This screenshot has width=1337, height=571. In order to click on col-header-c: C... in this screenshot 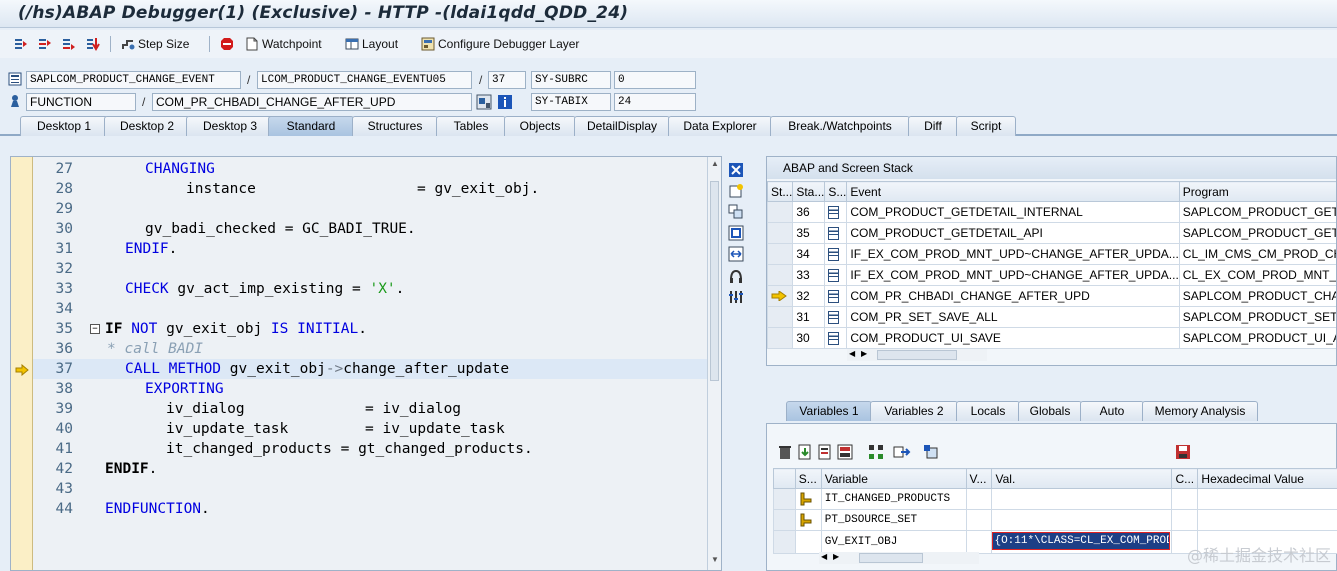, I will do `click(1185, 478)`.